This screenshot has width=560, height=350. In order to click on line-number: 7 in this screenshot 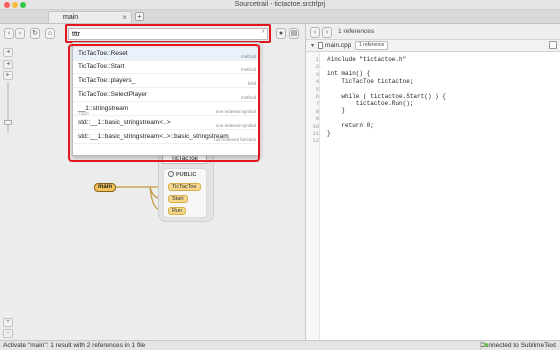, I will do `click(317, 104)`.